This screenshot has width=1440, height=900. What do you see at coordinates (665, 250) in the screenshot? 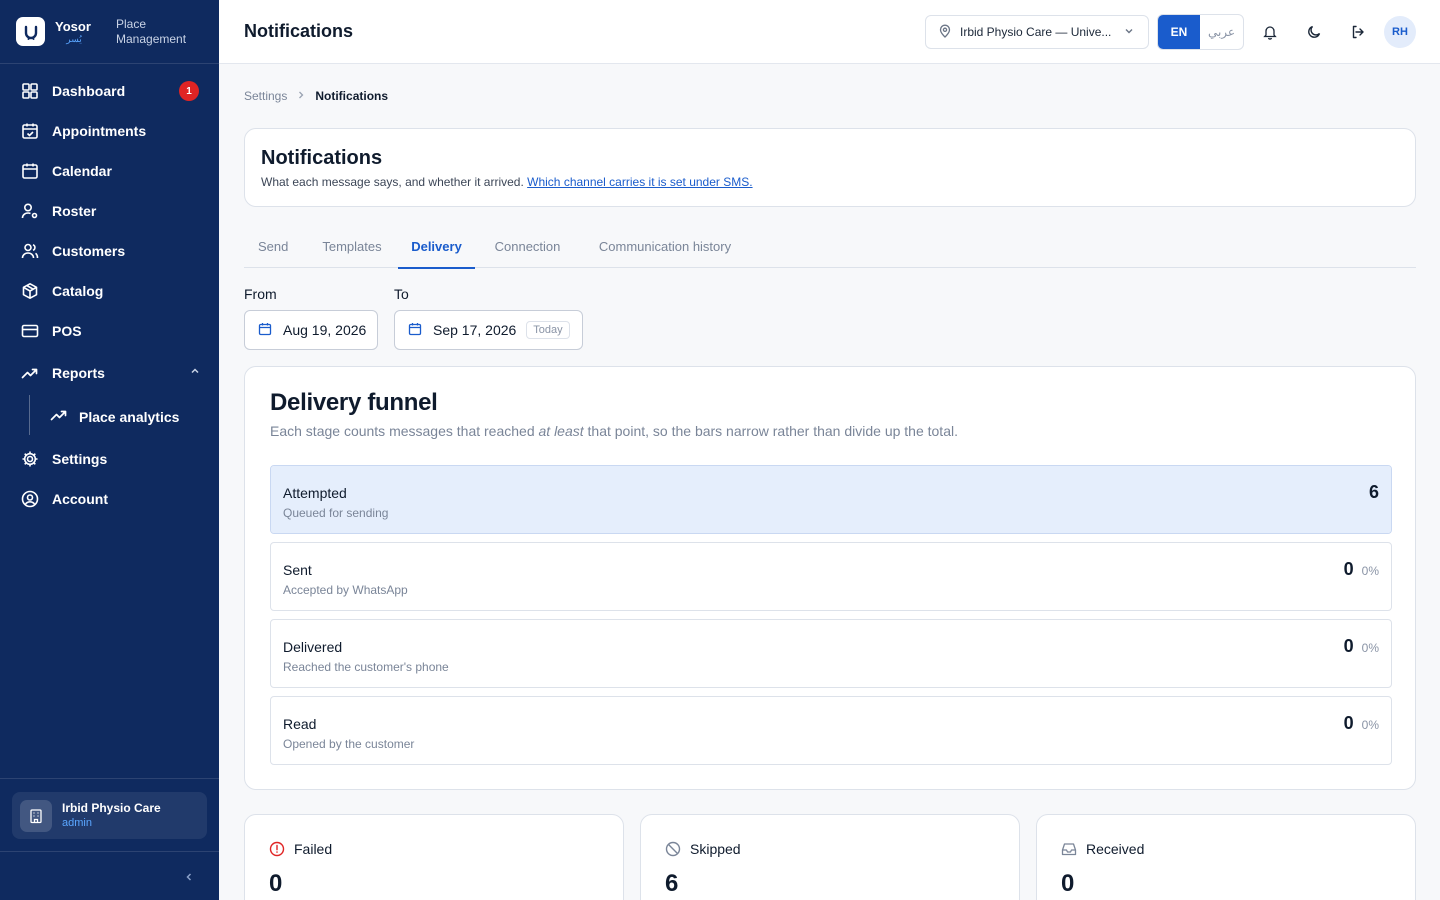
I see `tab-communication-history: Communication history` at bounding box center [665, 250].